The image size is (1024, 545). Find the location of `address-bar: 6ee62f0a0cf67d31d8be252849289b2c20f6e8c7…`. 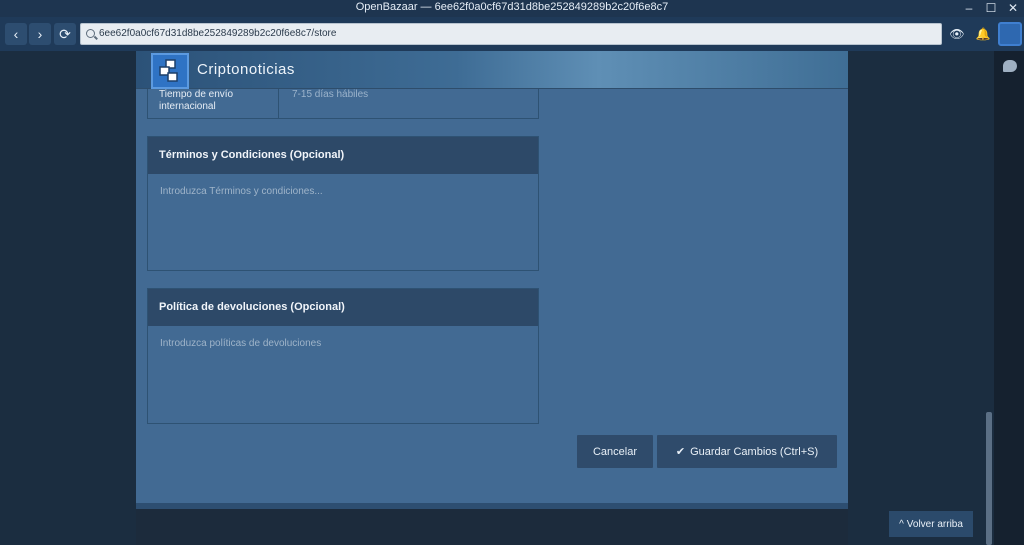

address-bar: 6ee62f0a0cf67d31d8be252849289b2c20f6e8c7… is located at coordinates (511, 34).